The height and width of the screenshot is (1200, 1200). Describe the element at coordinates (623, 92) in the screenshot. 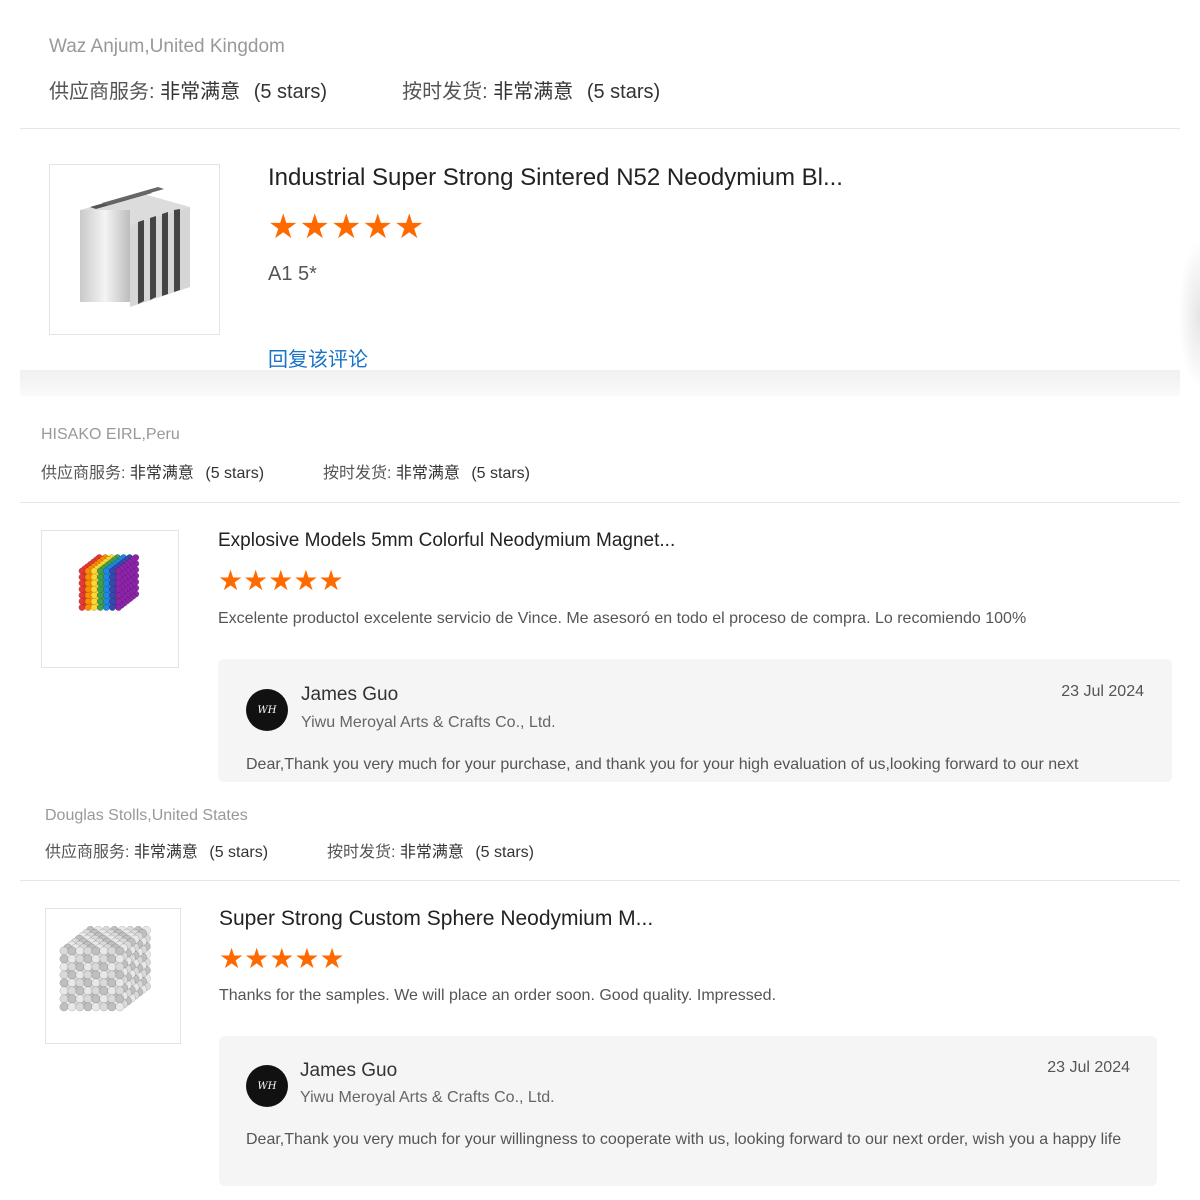

I see `ontime-delivery-stars: (5 stars)` at that location.